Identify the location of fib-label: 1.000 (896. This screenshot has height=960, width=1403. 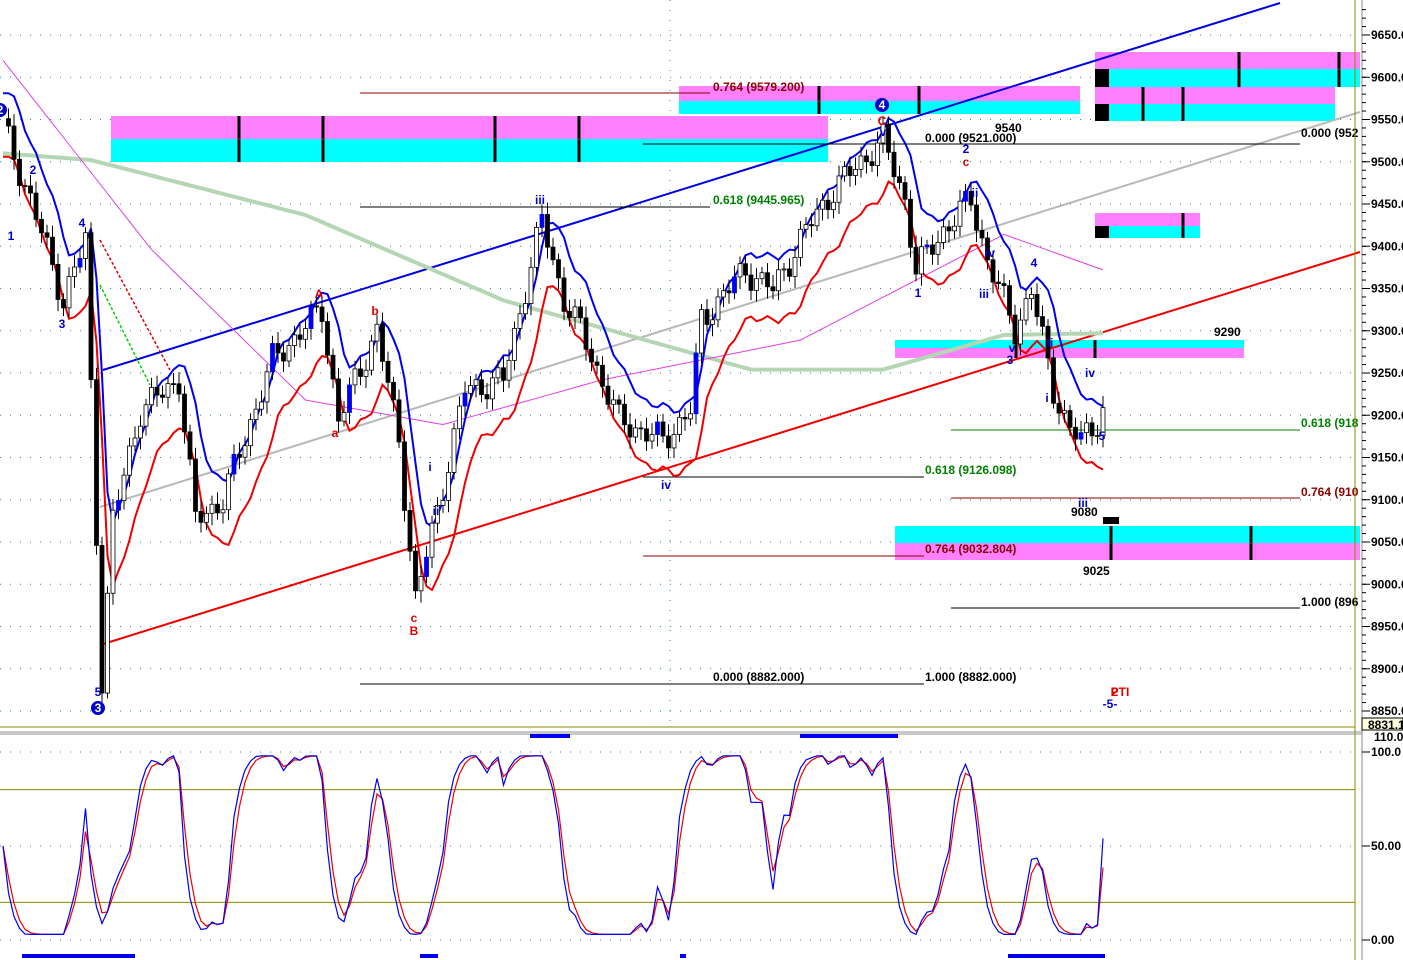
(1330, 602).